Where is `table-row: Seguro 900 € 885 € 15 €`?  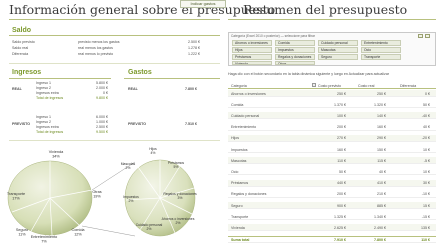 table-row: Seguro 900 € 885 € 15 € is located at coordinates (332, 205).